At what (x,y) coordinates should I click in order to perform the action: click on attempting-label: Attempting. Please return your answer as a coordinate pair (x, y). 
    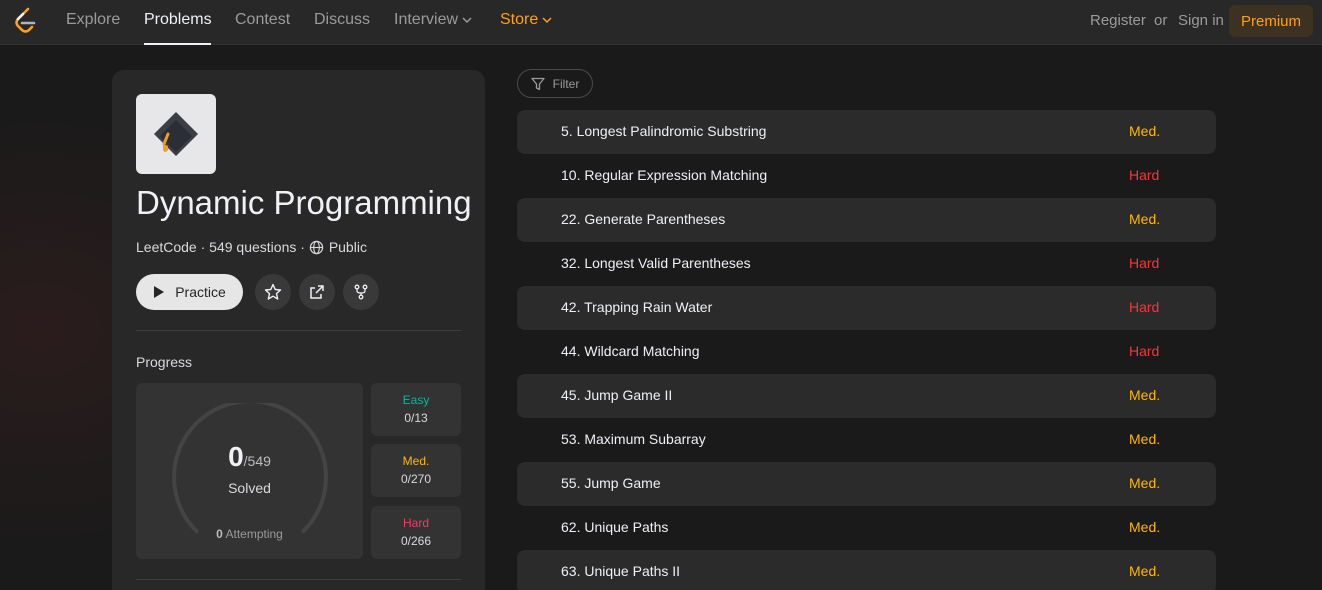
    Looking at the image, I should click on (254, 534).